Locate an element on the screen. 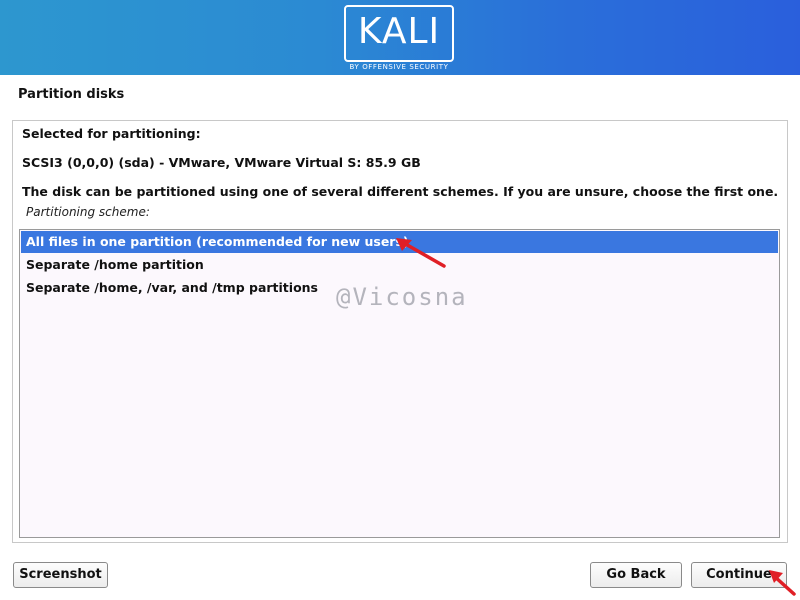  logo-subtitle: BY OFFENSIVE SECURITY is located at coordinates (399, 67).